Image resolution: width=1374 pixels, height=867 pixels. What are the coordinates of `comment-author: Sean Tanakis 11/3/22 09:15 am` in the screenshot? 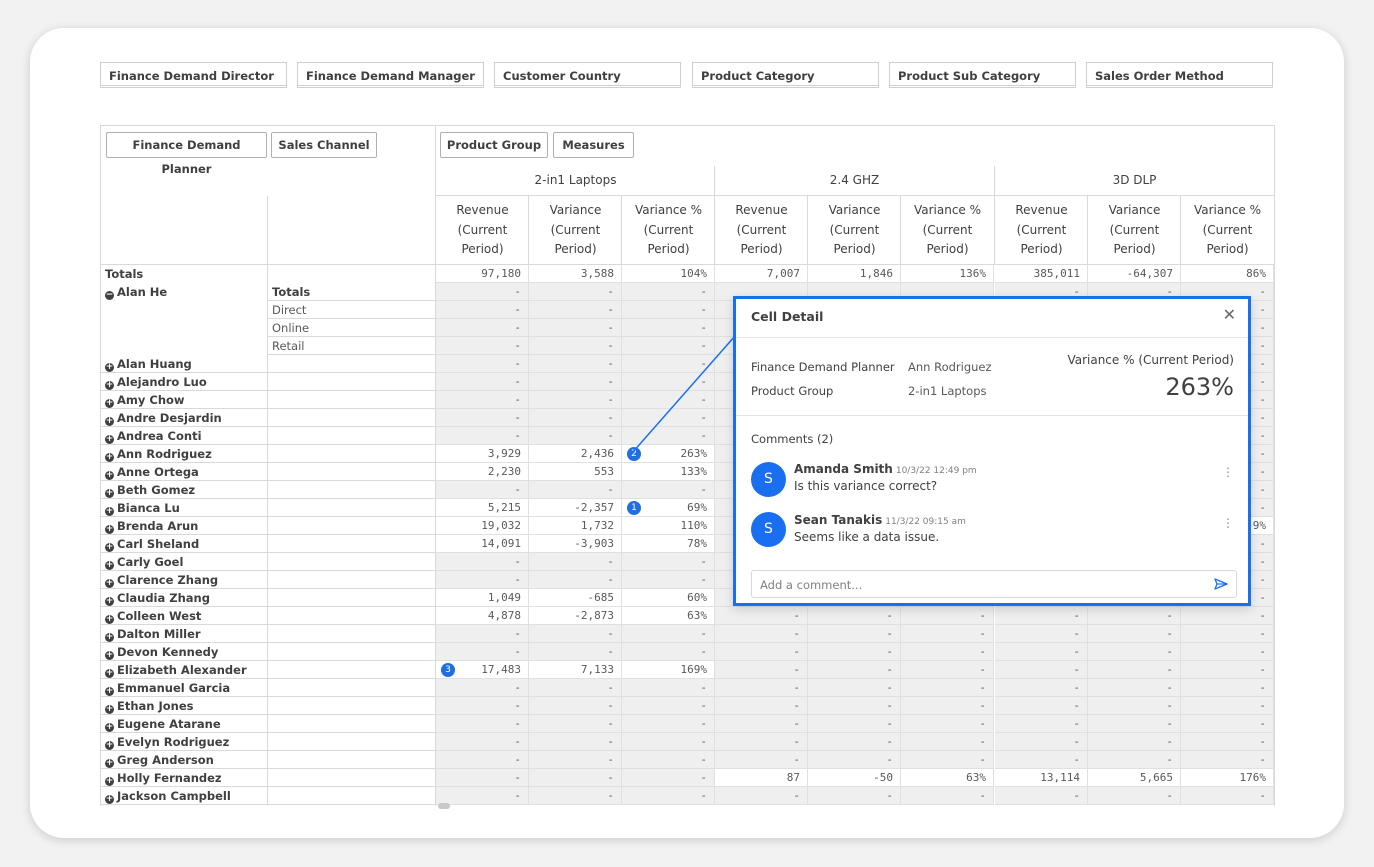 It's located at (880, 520).